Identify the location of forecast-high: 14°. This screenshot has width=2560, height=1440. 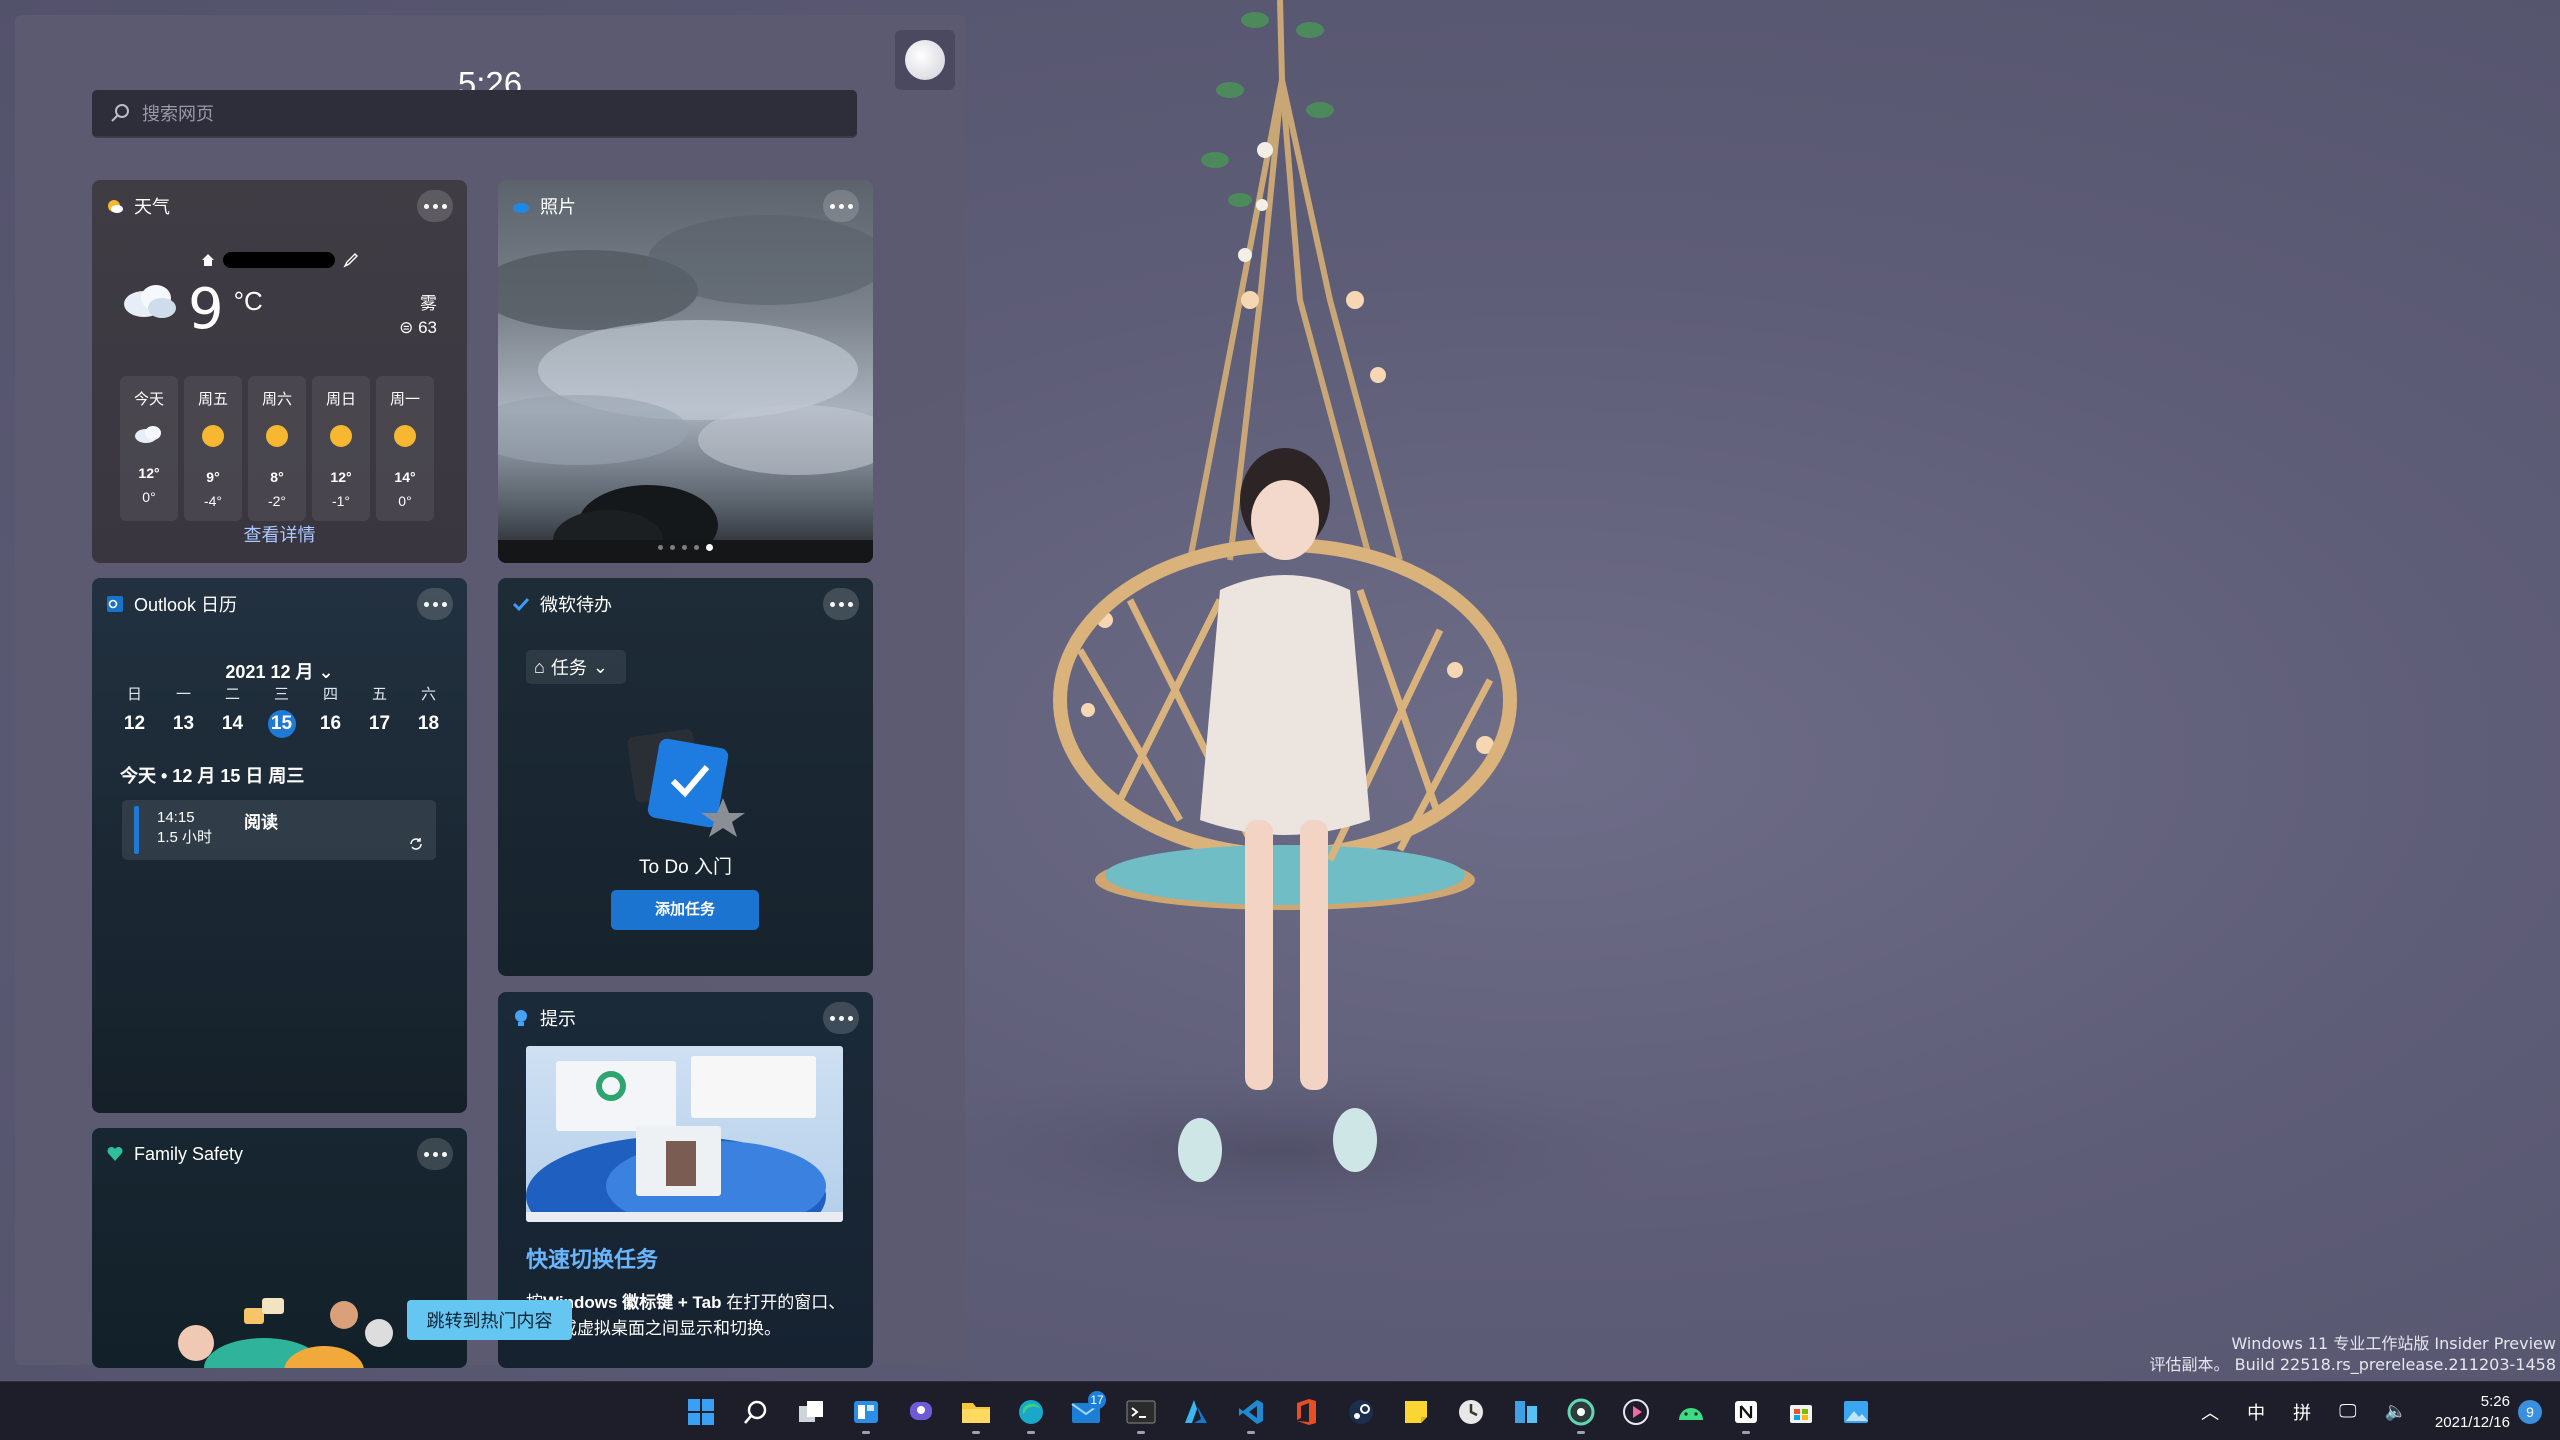
(405, 477).